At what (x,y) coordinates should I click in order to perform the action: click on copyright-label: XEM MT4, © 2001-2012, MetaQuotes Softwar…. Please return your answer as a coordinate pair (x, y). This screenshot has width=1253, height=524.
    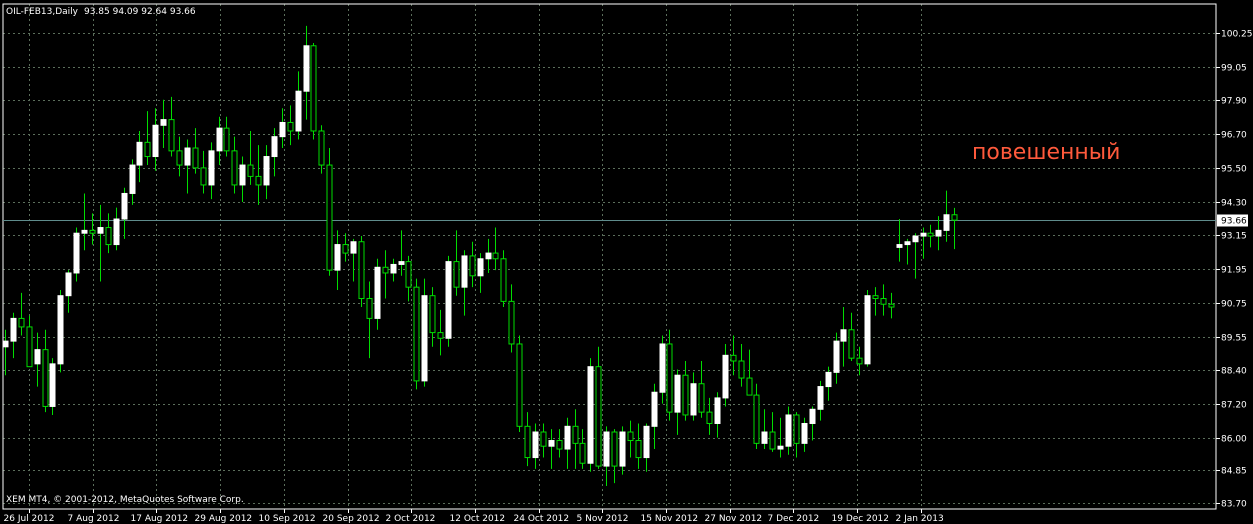
    Looking at the image, I should click on (125, 500).